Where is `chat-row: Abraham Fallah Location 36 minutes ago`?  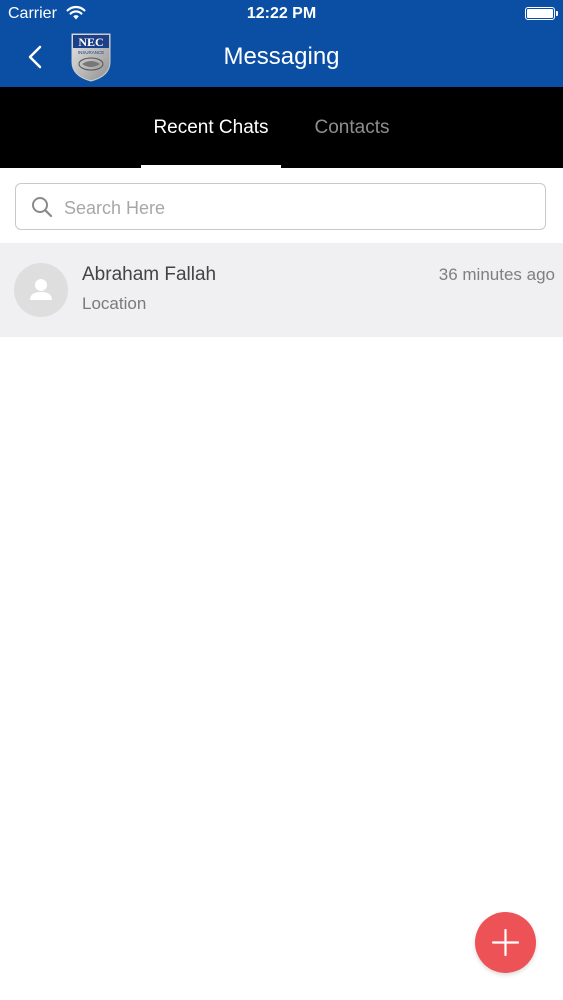
chat-row: Abraham Fallah Location 36 minutes ago is located at coordinates (281, 290).